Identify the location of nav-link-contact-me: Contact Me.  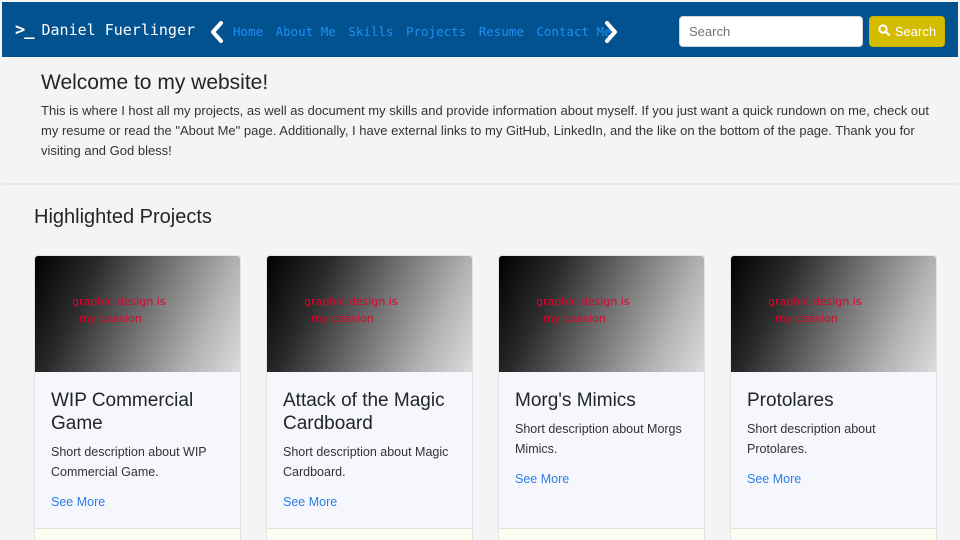
(573, 31).